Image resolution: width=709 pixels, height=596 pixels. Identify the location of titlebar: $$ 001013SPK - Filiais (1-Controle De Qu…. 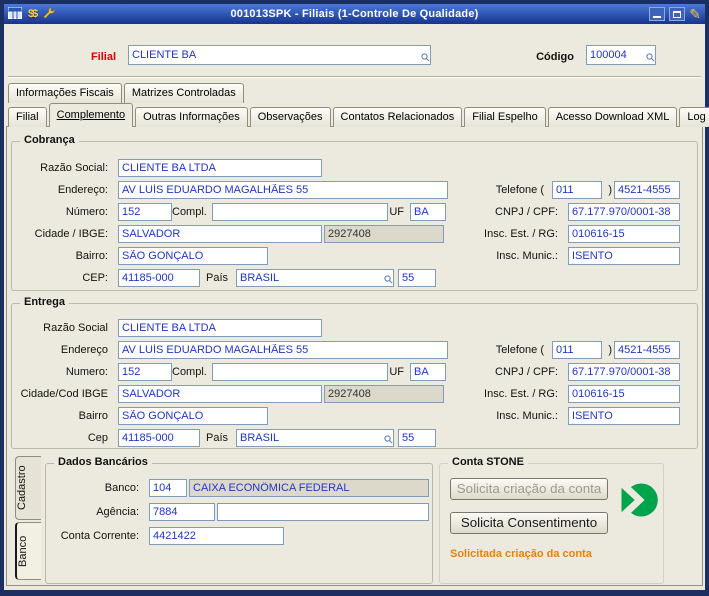
(354, 14).